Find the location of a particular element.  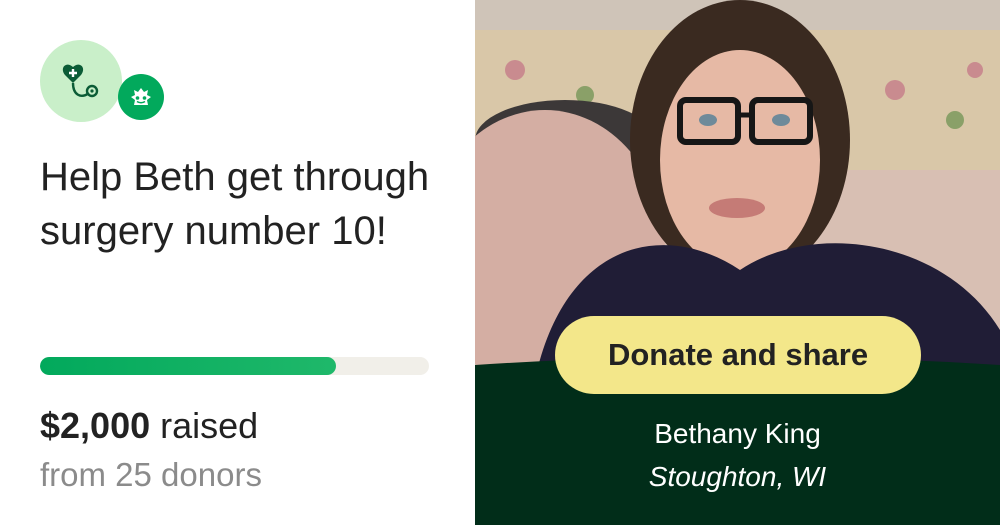

progress-bar is located at coordinates (234, 366).